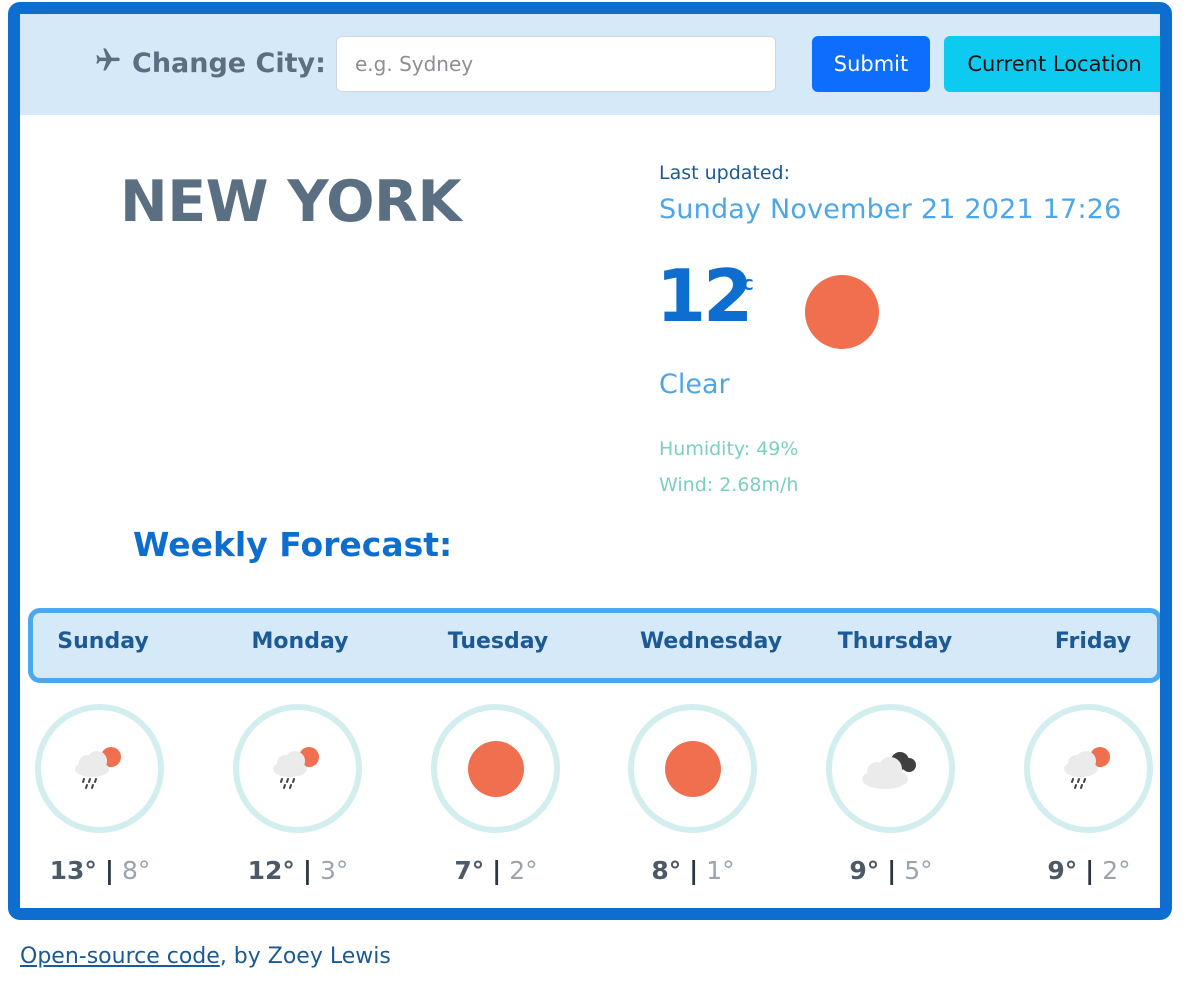  Describe the element at coordinates (918, 870) in the screenshot. I see `forecast-low: 5°` at that location.